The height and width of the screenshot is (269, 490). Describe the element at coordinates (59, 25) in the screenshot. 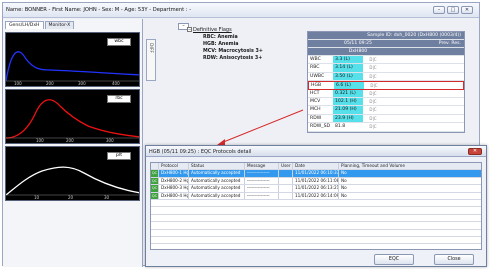

I see `tab-monitor-x: Monitor-X` at that location.